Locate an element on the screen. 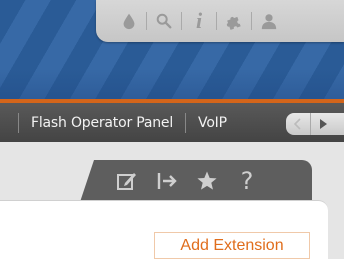  scroll-right-button is located at coordinates (323, 124).